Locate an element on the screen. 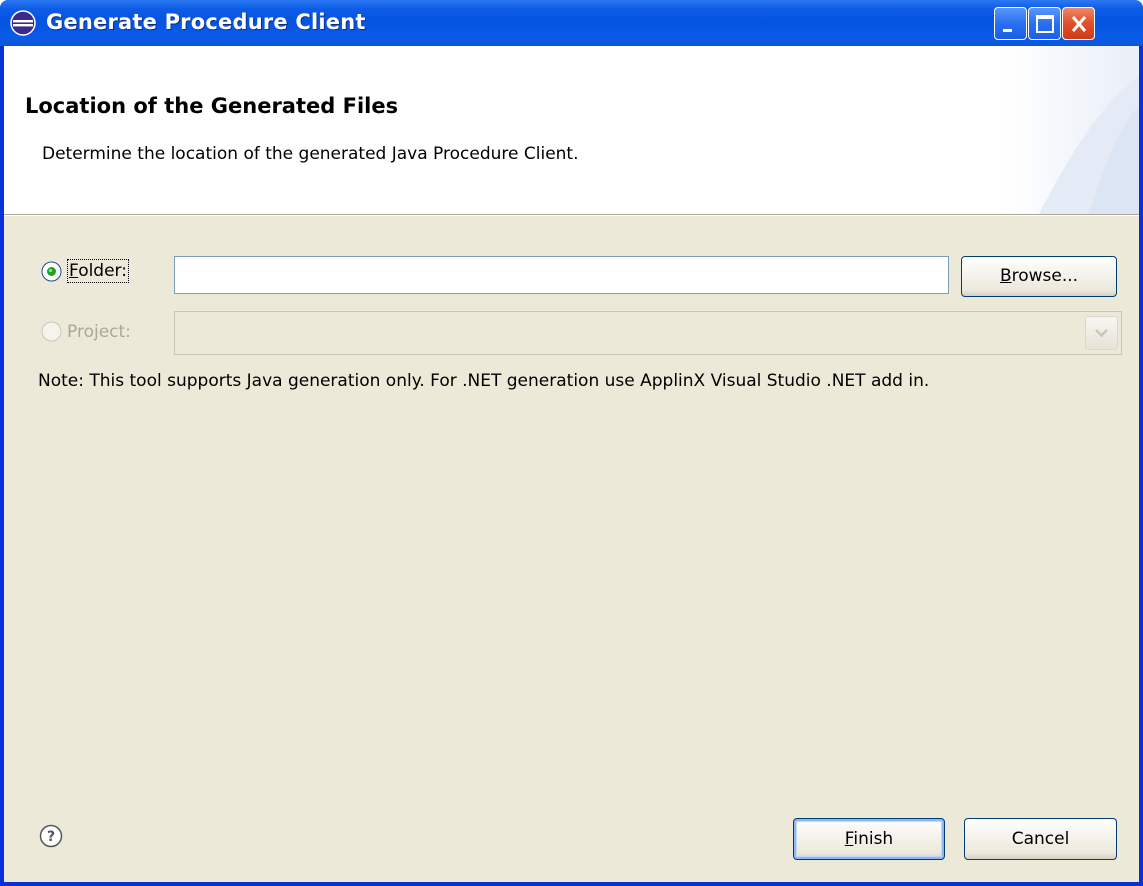 The height and width of the screenshot is (886, 1143). window-frame-bottom is located at coordinates (571, 884).